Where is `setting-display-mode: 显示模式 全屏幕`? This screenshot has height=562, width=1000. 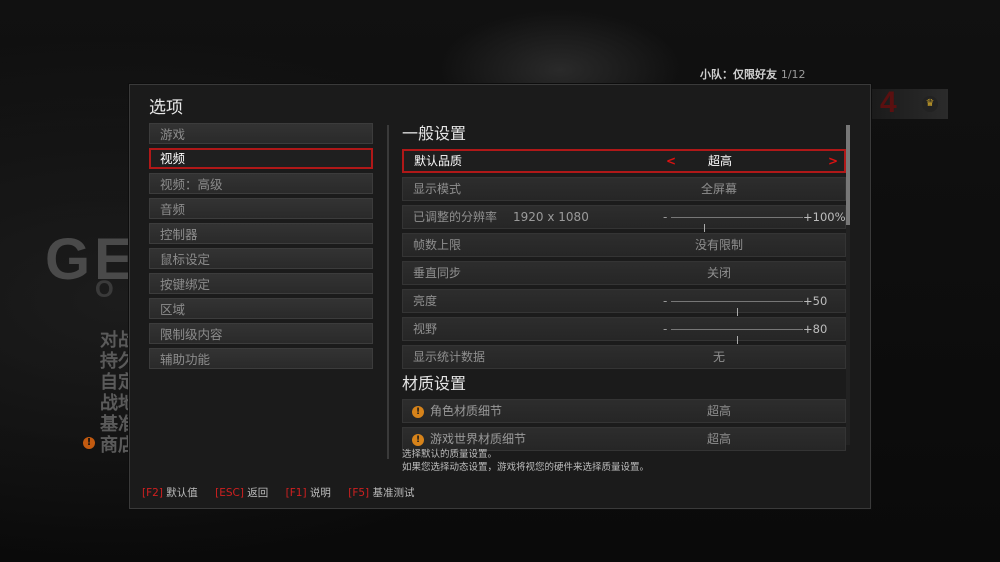 setting-display-mode: 显示模式 全屏幕 is located at coordinates (624, 189).